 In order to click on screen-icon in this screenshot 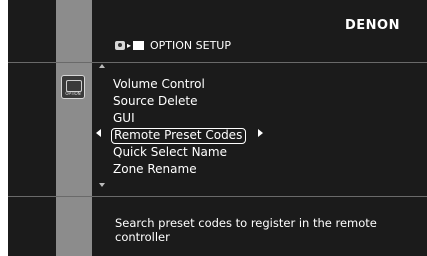, I will do `click(139, 45)`.